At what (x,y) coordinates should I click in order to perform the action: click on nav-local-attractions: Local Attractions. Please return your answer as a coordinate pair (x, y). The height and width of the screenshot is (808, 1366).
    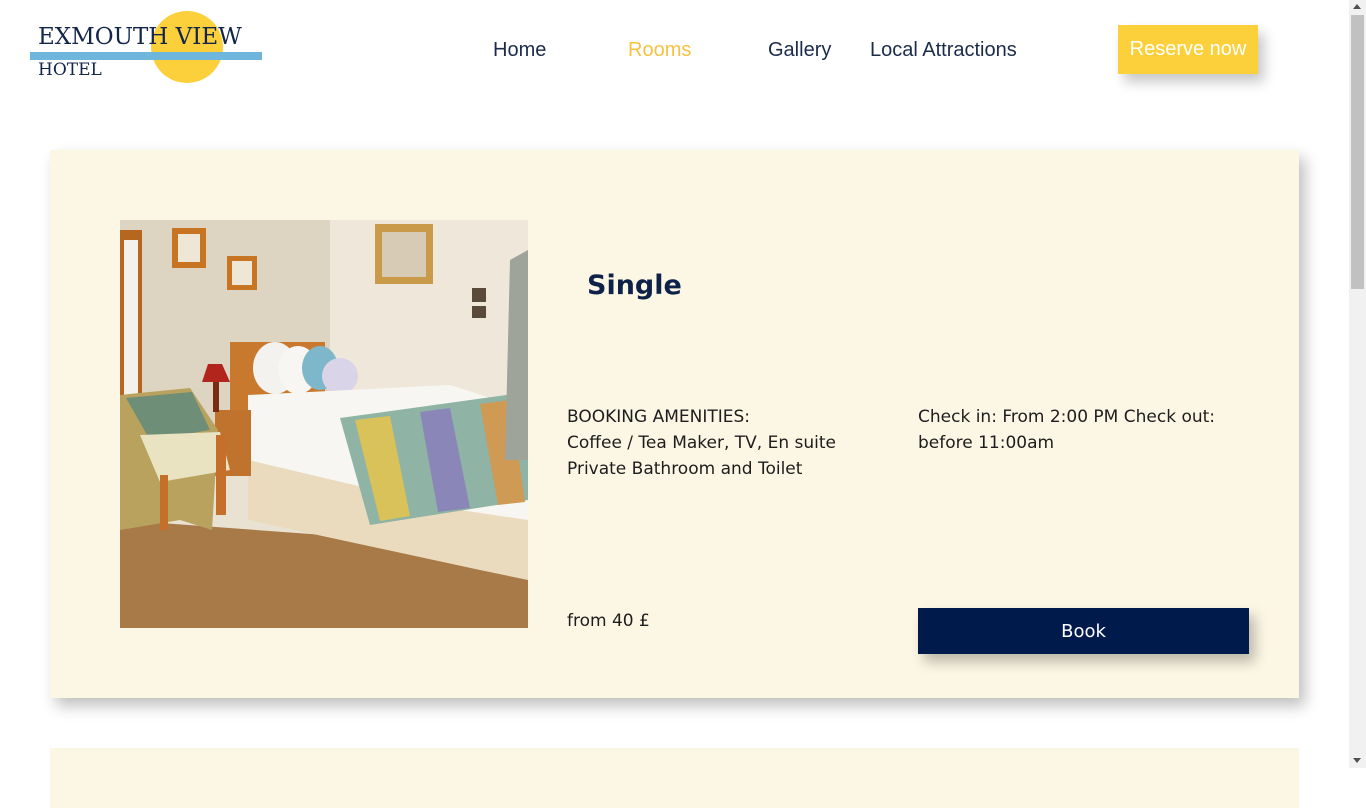
    Looking at the image, I should click on (943, 50).